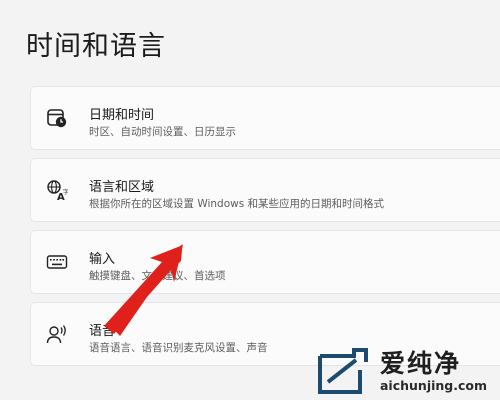  Describe the element at coordinates (102, 331) in the screenshot. I see `item-title: 语音` at that location.